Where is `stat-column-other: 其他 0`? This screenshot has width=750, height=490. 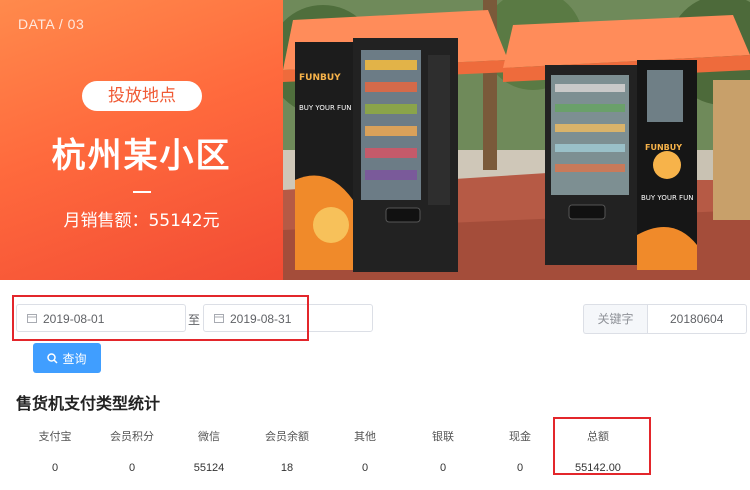
stat-column-other: 其他 0 is located at coordinates (365, 452).